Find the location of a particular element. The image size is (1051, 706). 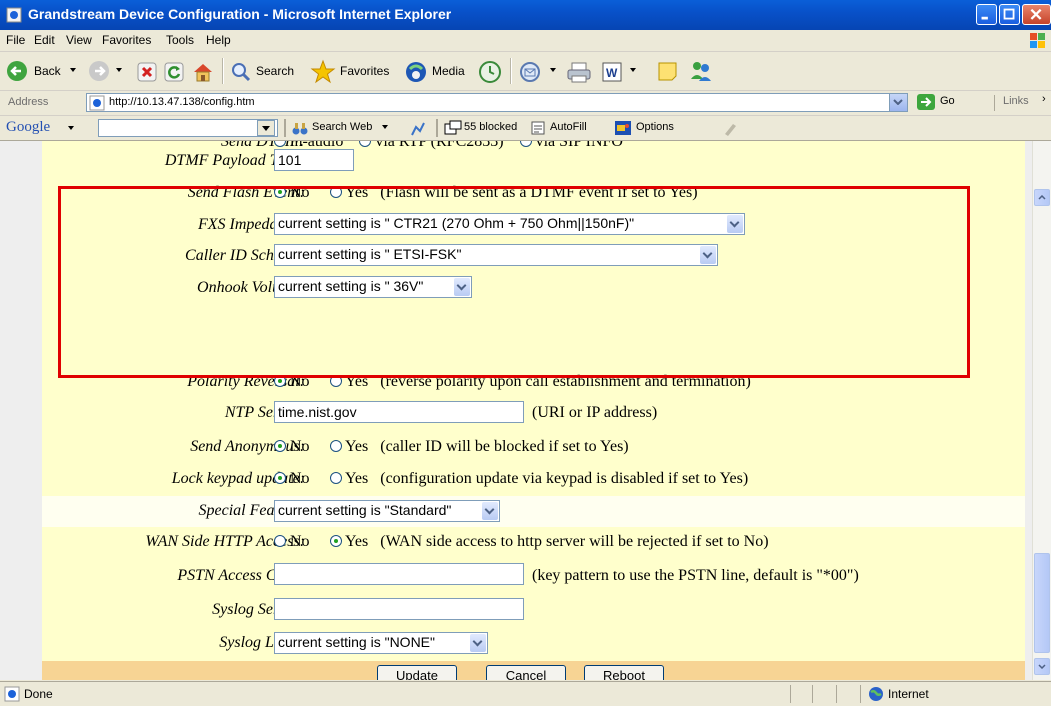

send-anonymous-no-radio is located at coordinates (280, 446).